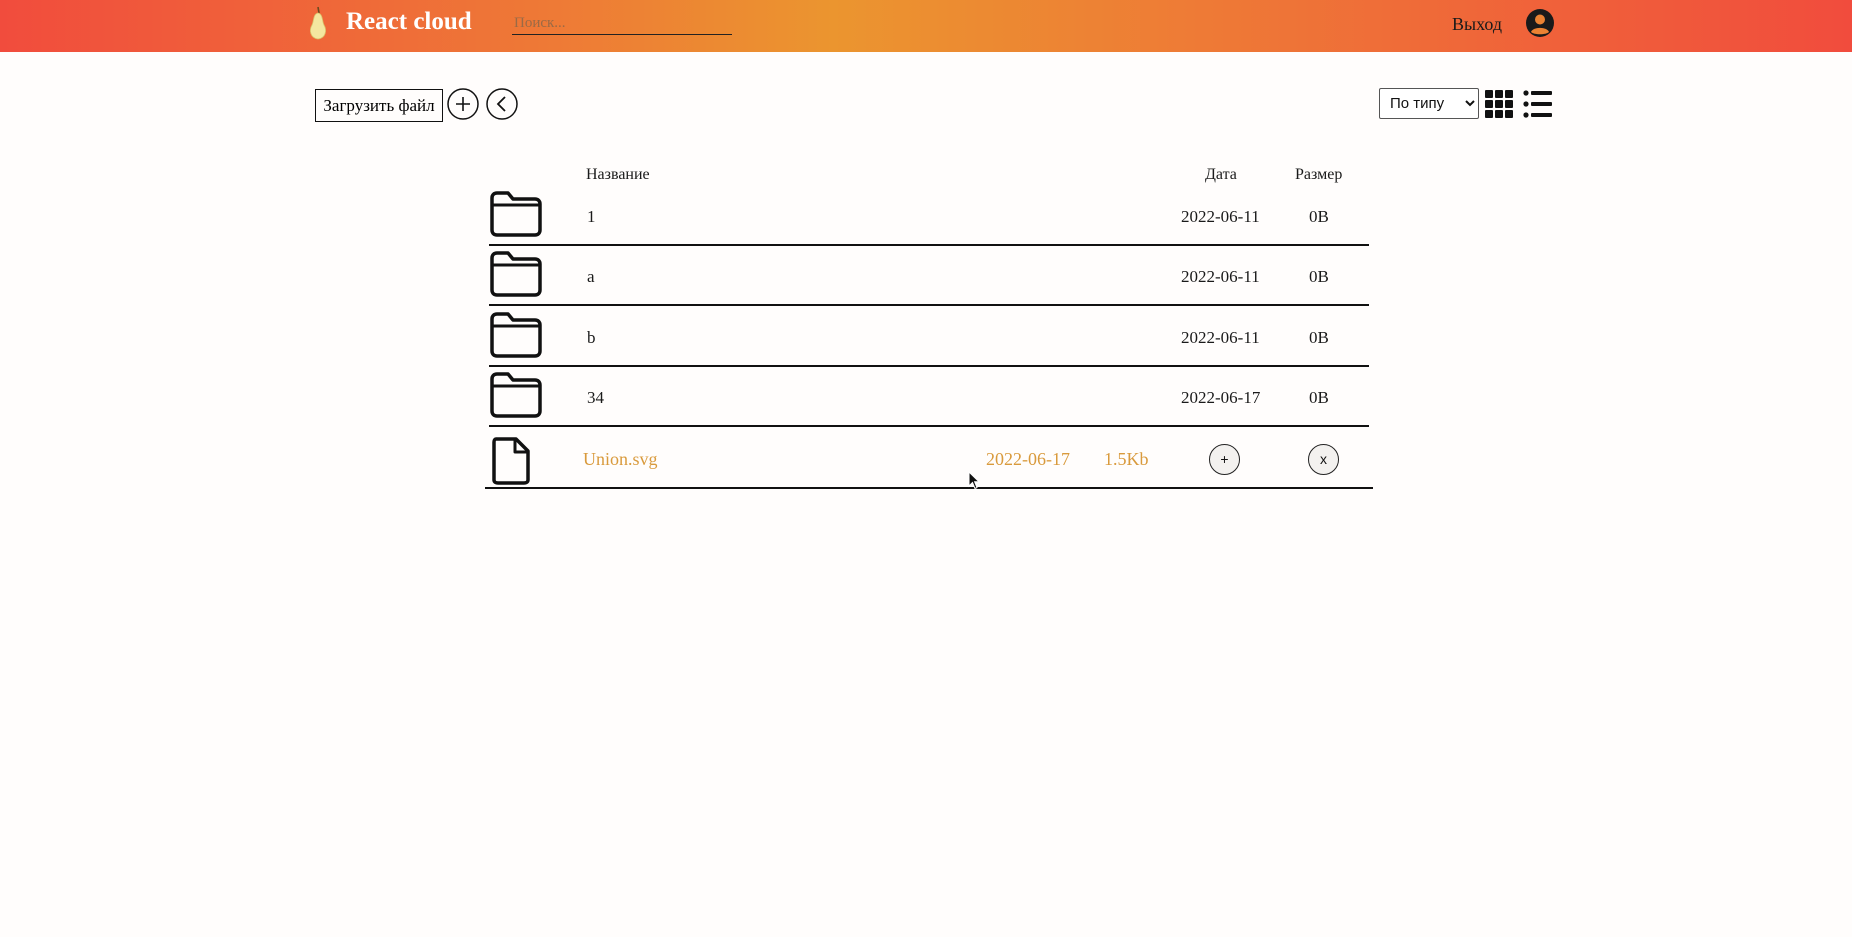 The image size is (1852, 937). Describe the element at coordinates (929, 398) in the screenshot. I see `folder-row: 34 2022-06-17 0B` at that location.